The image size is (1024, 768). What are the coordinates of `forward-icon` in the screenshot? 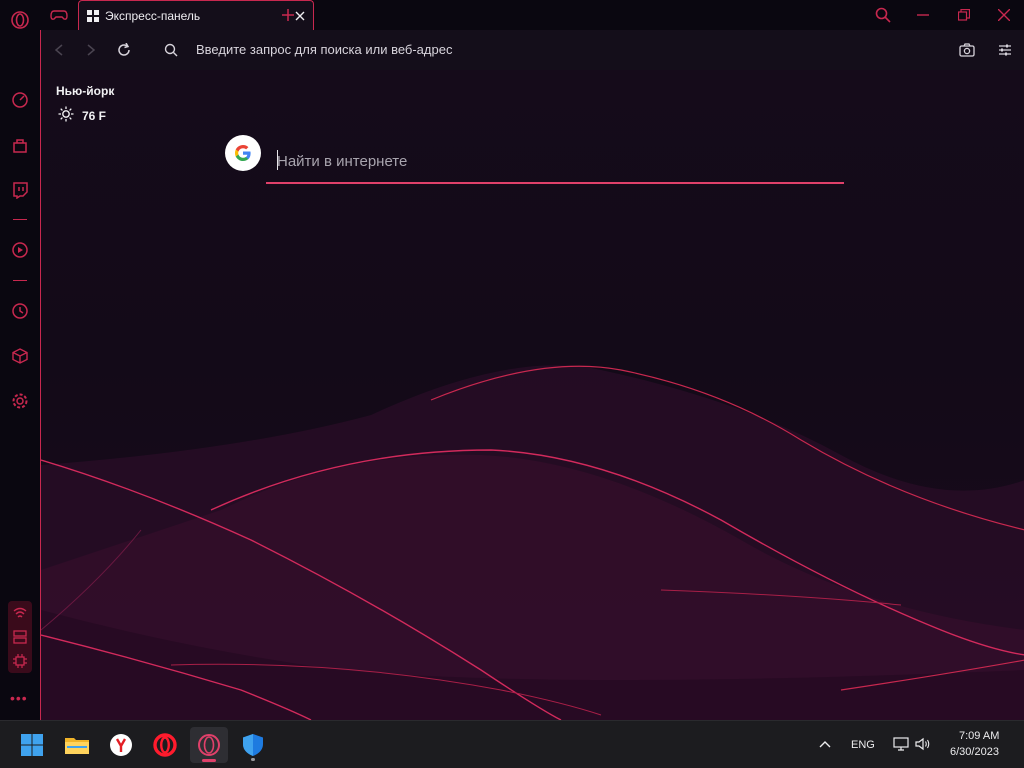 It's located at (91, 50).